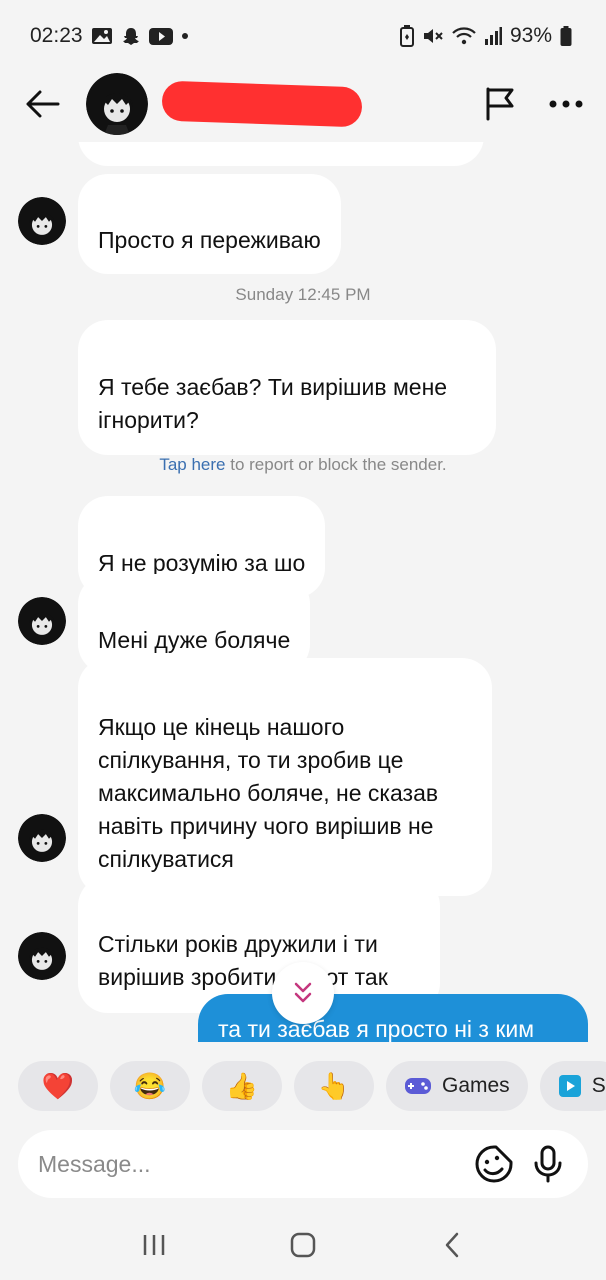  I want to click on voice-button, so click(548, 1164).